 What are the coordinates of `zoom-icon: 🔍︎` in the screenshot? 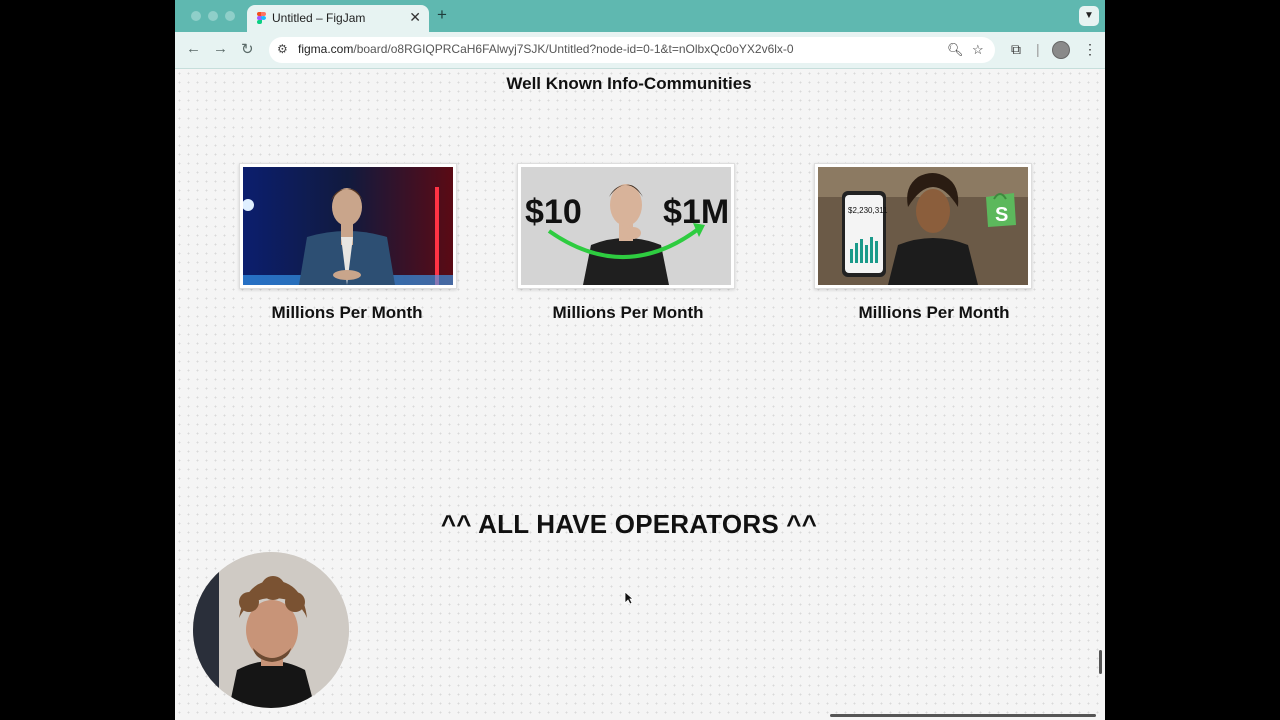 It's located at (955, 50).